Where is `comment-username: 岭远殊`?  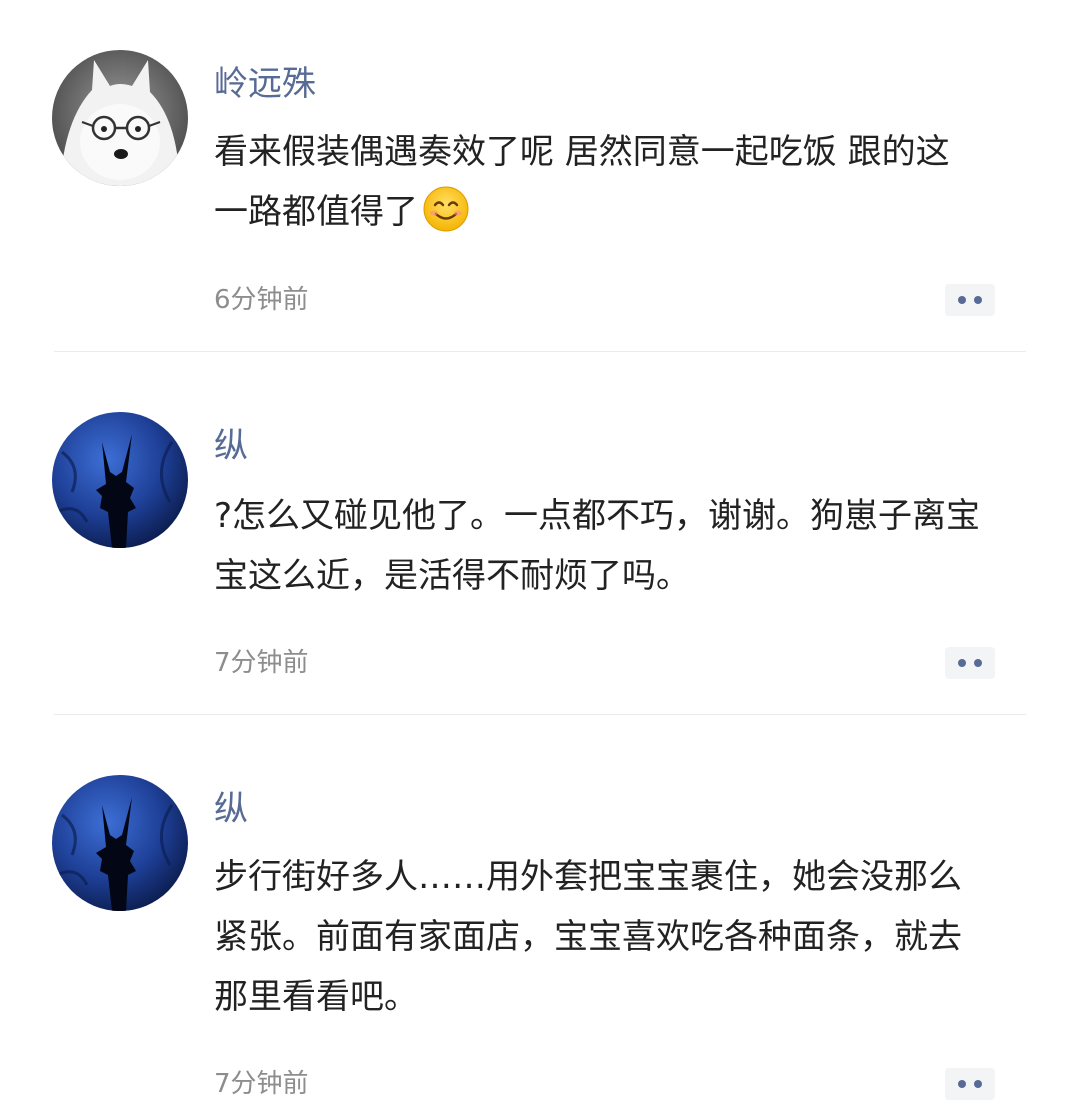
comment-username: 岭远殊 is located at coordinates (265, 84).